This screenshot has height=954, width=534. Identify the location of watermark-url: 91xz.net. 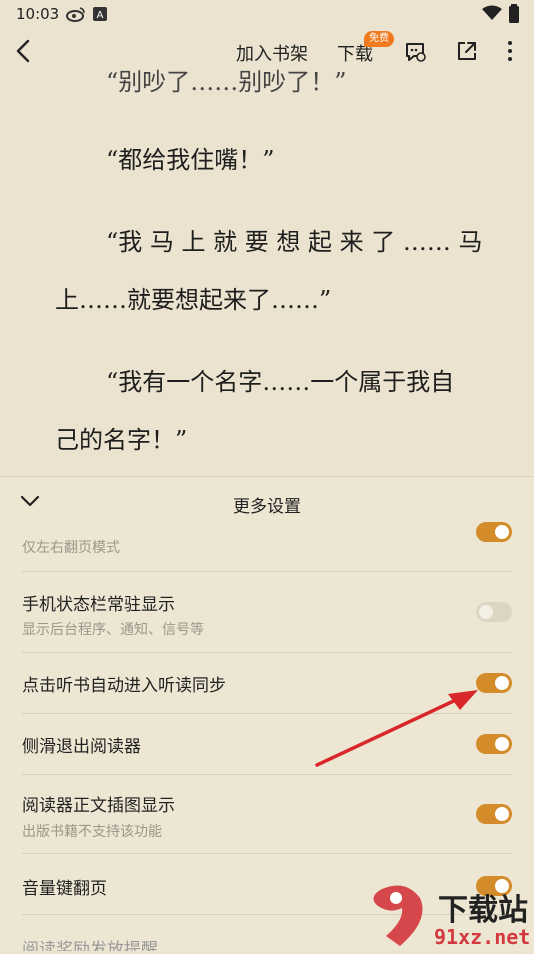
(482, 937).